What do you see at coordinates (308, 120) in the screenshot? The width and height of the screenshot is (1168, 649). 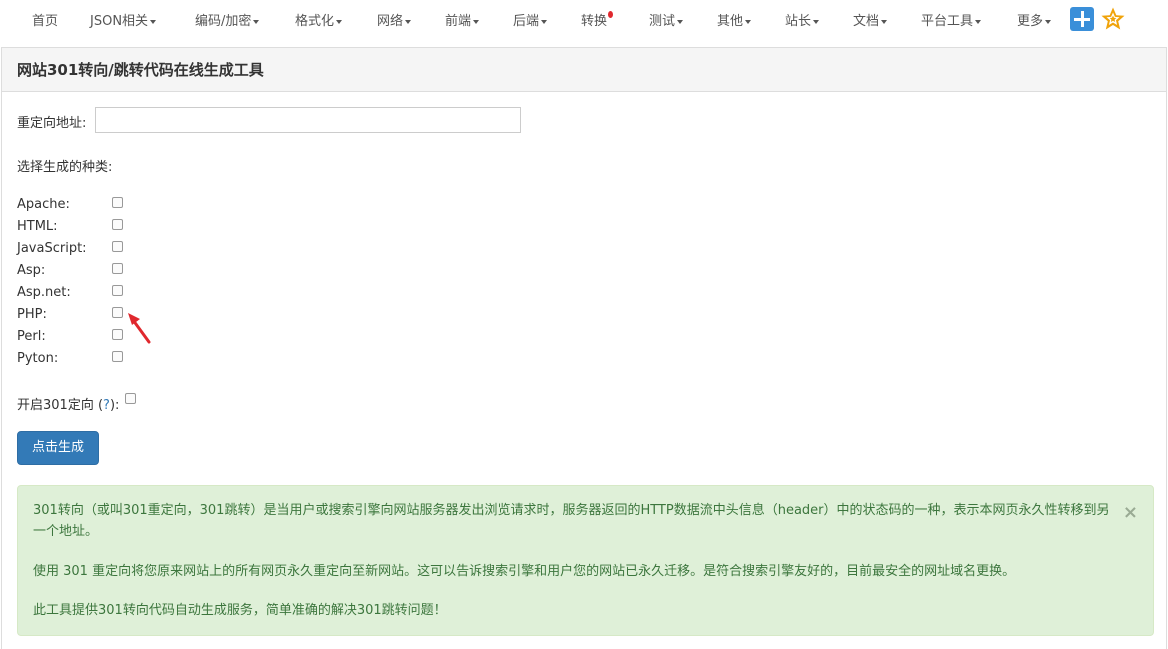 I see `redirect-url-input` at bounding box center [308, 120].